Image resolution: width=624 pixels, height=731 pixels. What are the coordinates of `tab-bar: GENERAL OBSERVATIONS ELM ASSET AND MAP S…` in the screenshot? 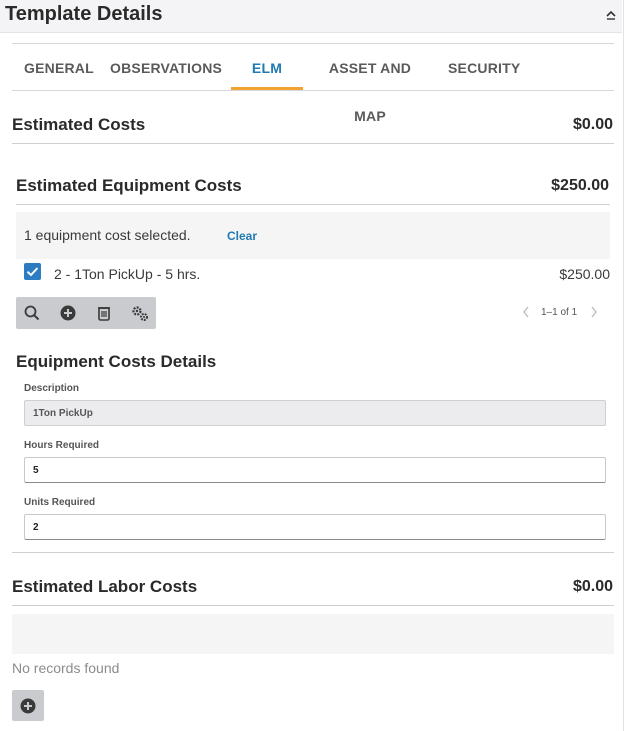 It's located at (313, 84).